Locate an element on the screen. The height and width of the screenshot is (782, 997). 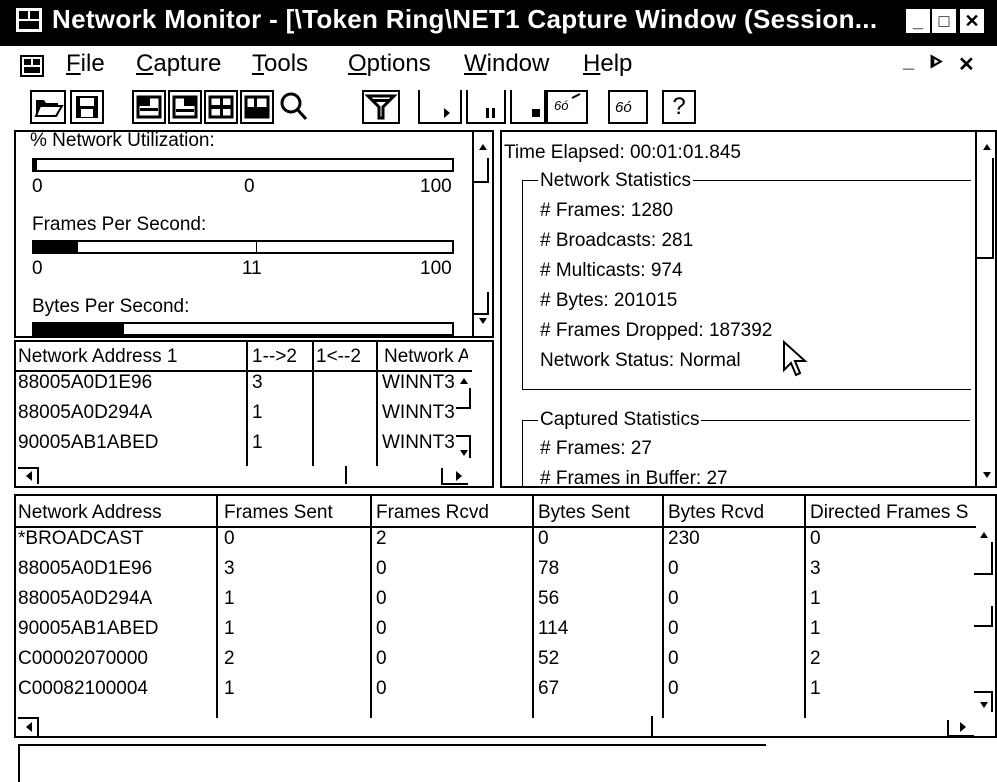
station-header-bytes-sent: Bytes Sent is located at coordinates (584, 513).